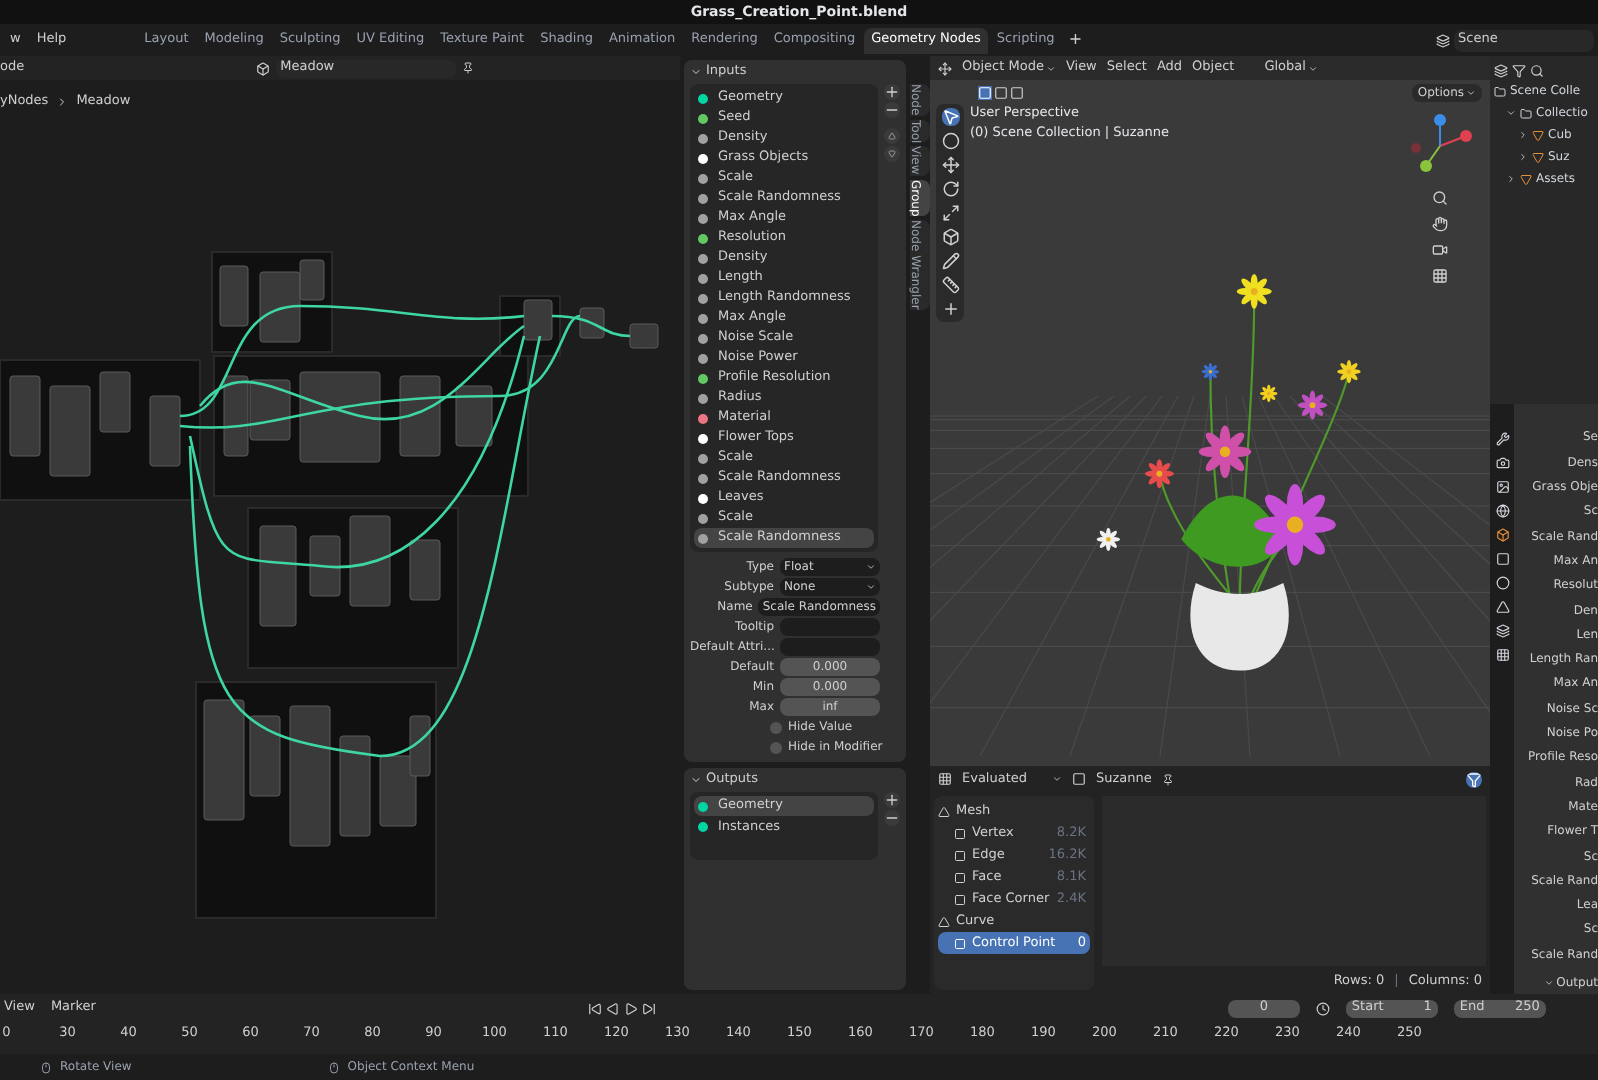 Image resolution: width=1598 pixels, height=1080 pixels. I want to click on play-reverse-icon, so click(612, 1008).